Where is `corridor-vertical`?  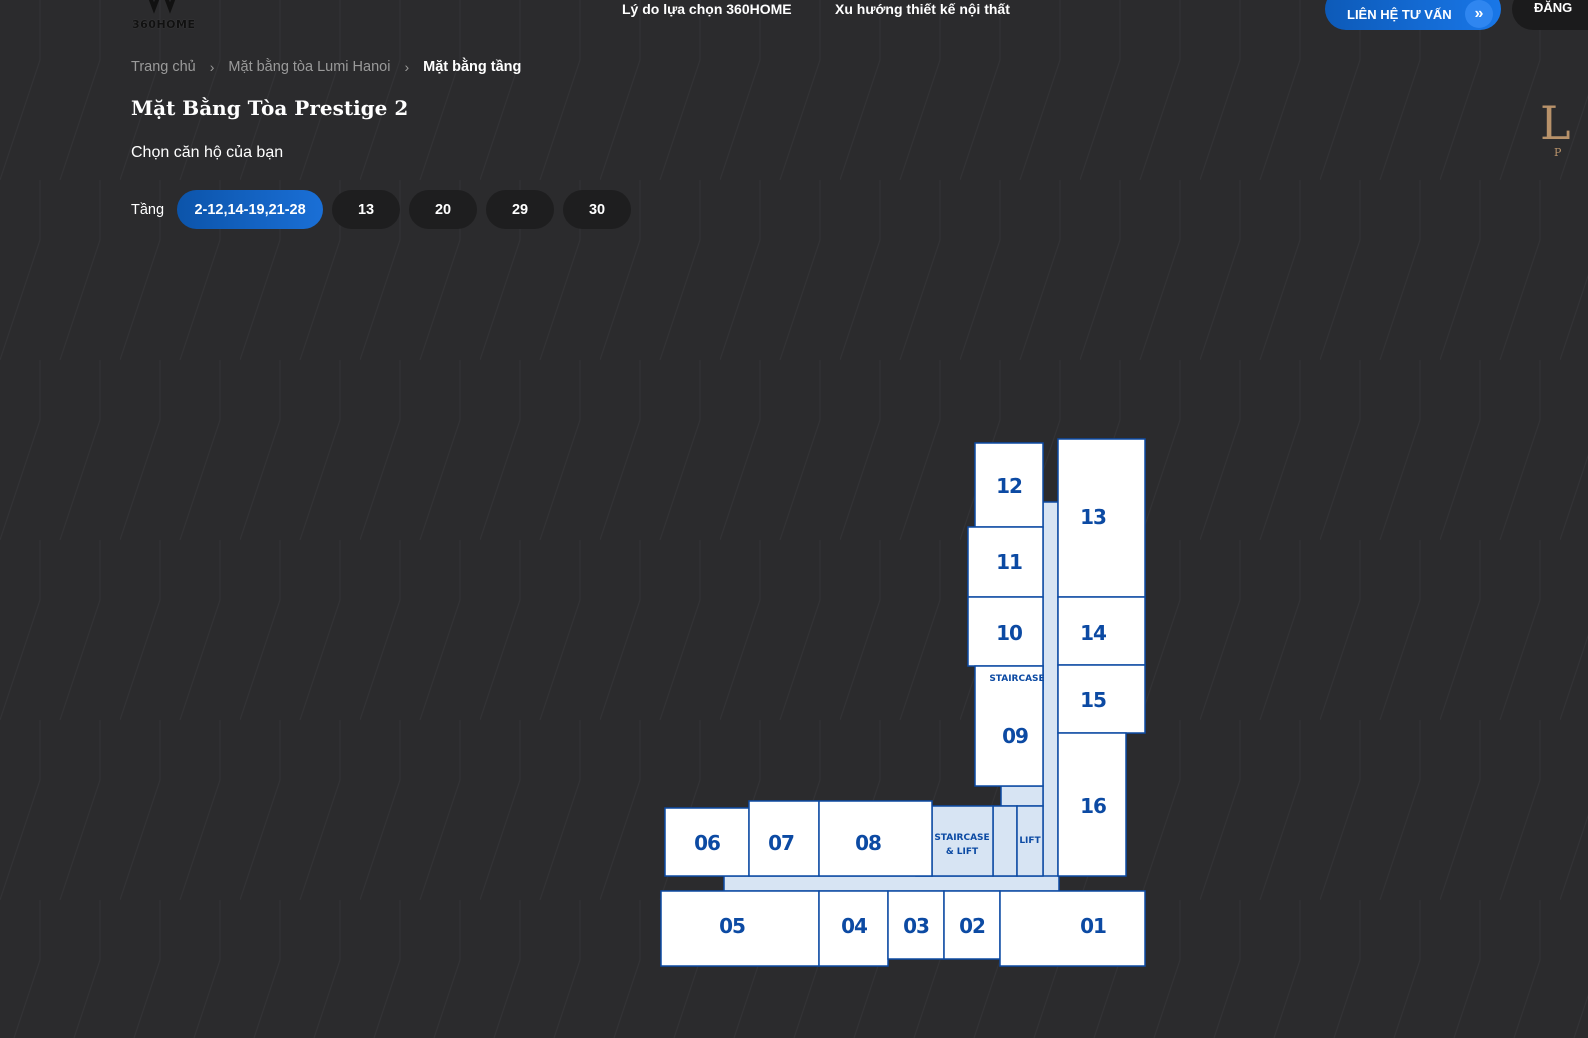 corridor-vertical is located at coordinates (1050, 696).